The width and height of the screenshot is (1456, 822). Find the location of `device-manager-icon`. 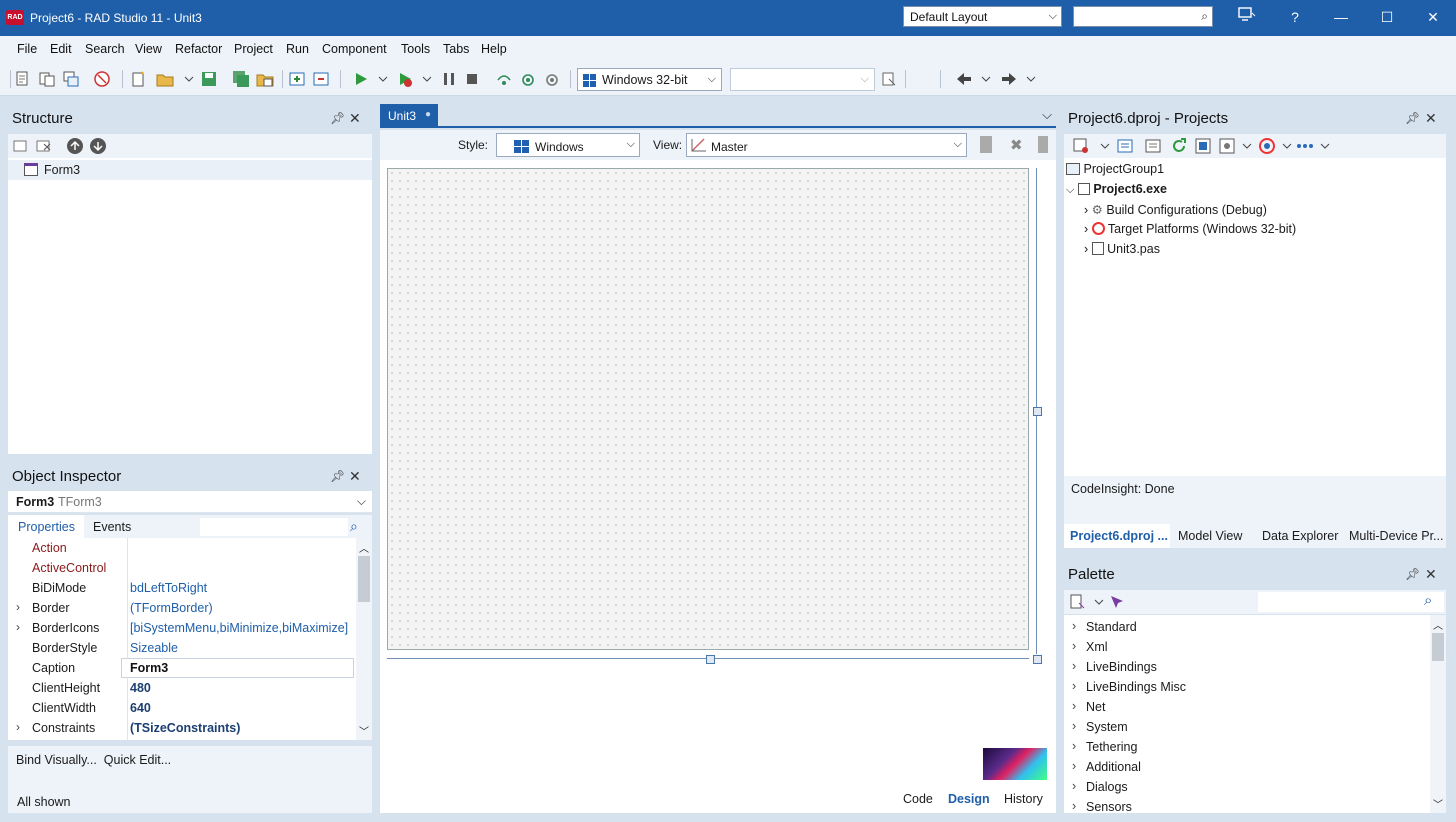

device-manager-icon is located at coordinates (889, 79).